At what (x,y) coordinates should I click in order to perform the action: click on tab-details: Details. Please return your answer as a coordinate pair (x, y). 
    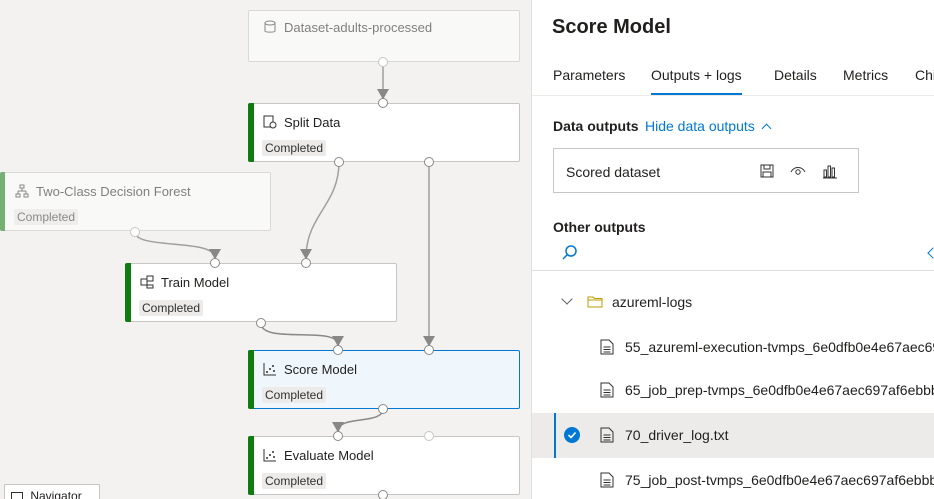
    Looking at the image, I should click on (795, 80).